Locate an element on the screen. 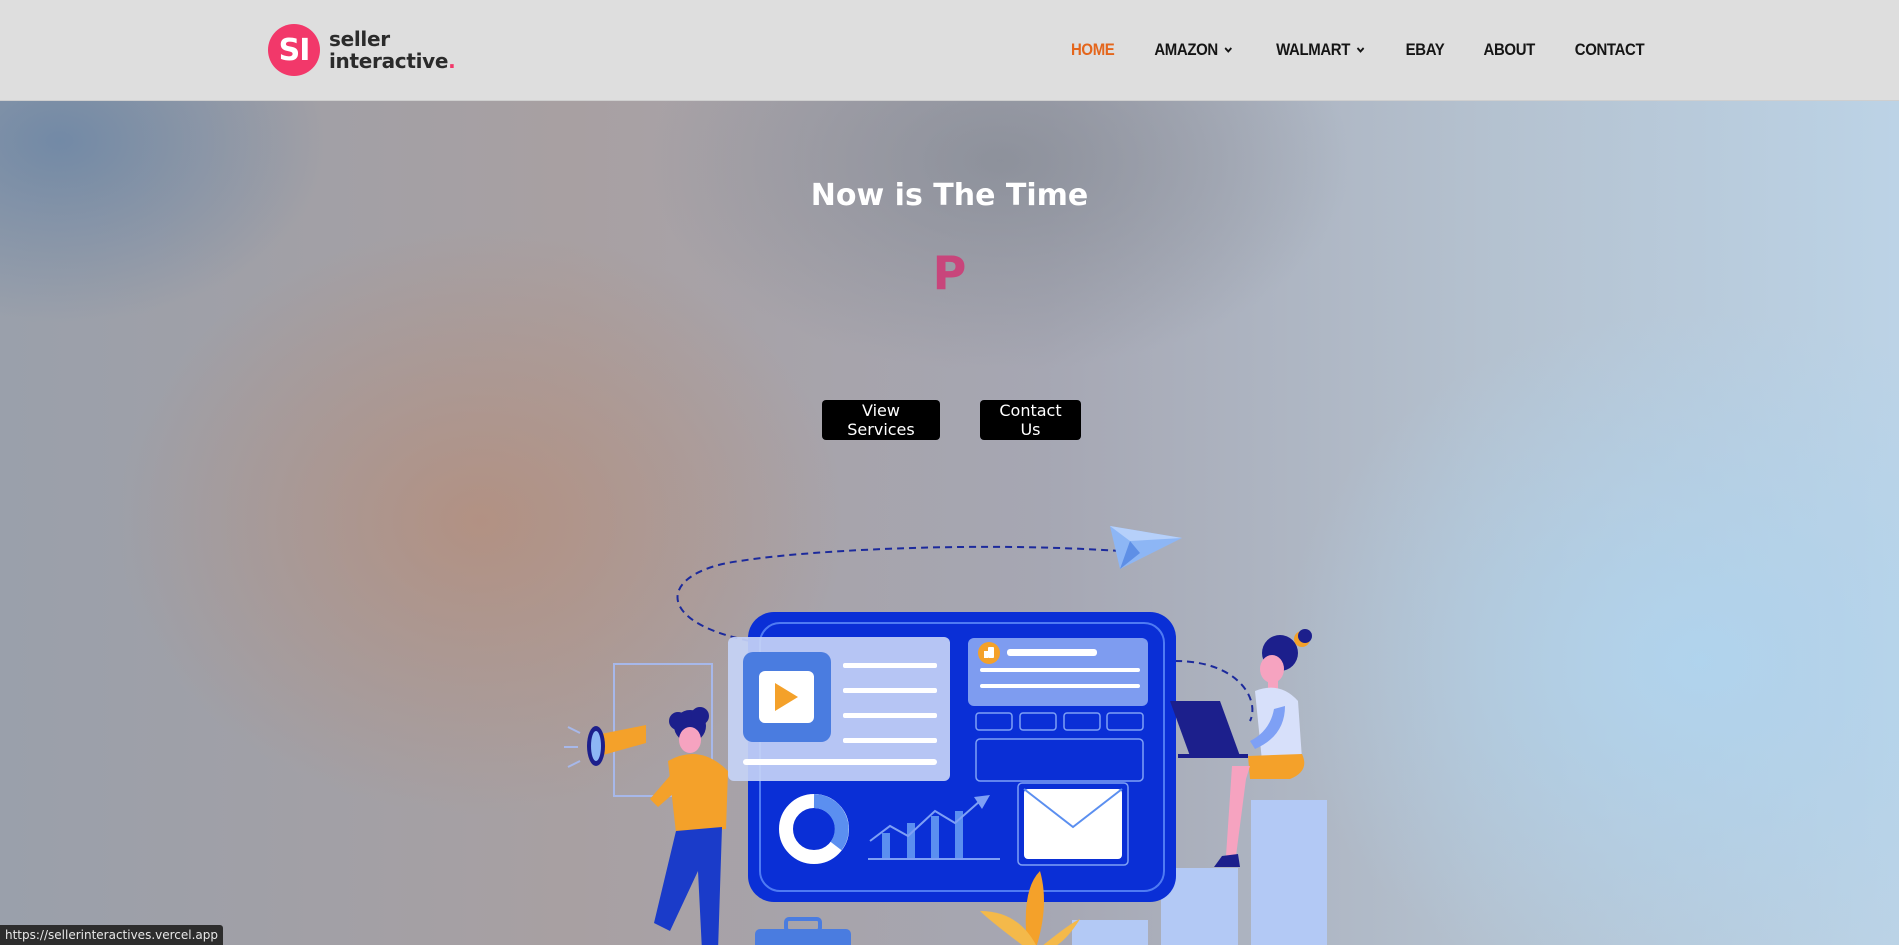 The height and width of the screenshot is (945, 1899). nav-item-about: ABOUT is located at coordinates (1509, 50).